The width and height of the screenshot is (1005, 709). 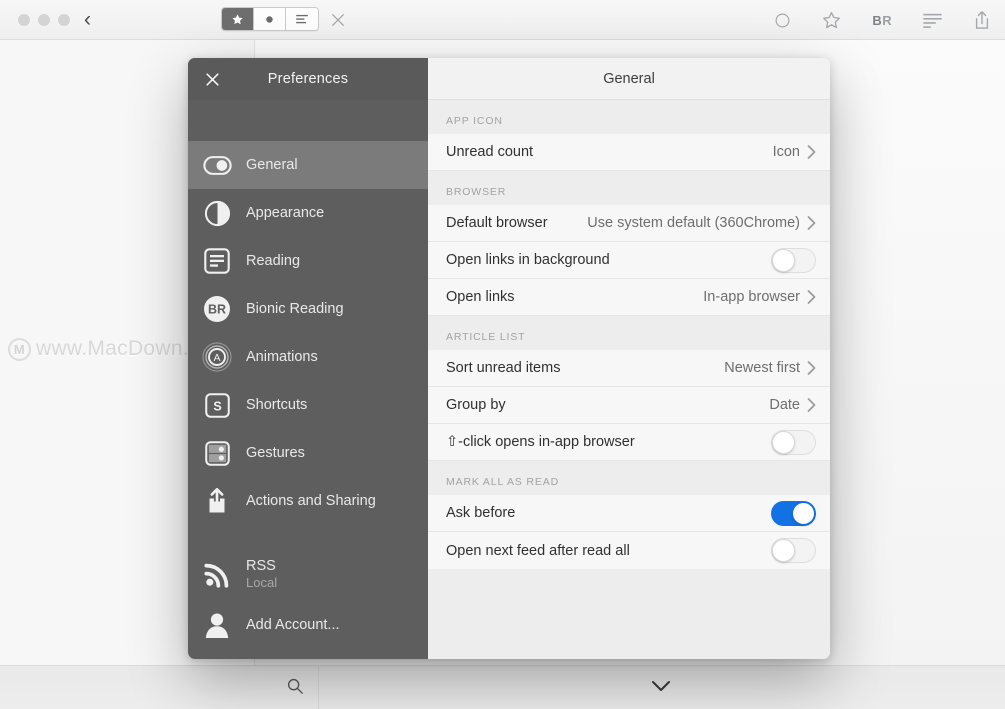 What do you see at coordinates (282, 357) in the screenshot?
I see `sidebar-item-label: Animations` at bounding box center [282, 357].